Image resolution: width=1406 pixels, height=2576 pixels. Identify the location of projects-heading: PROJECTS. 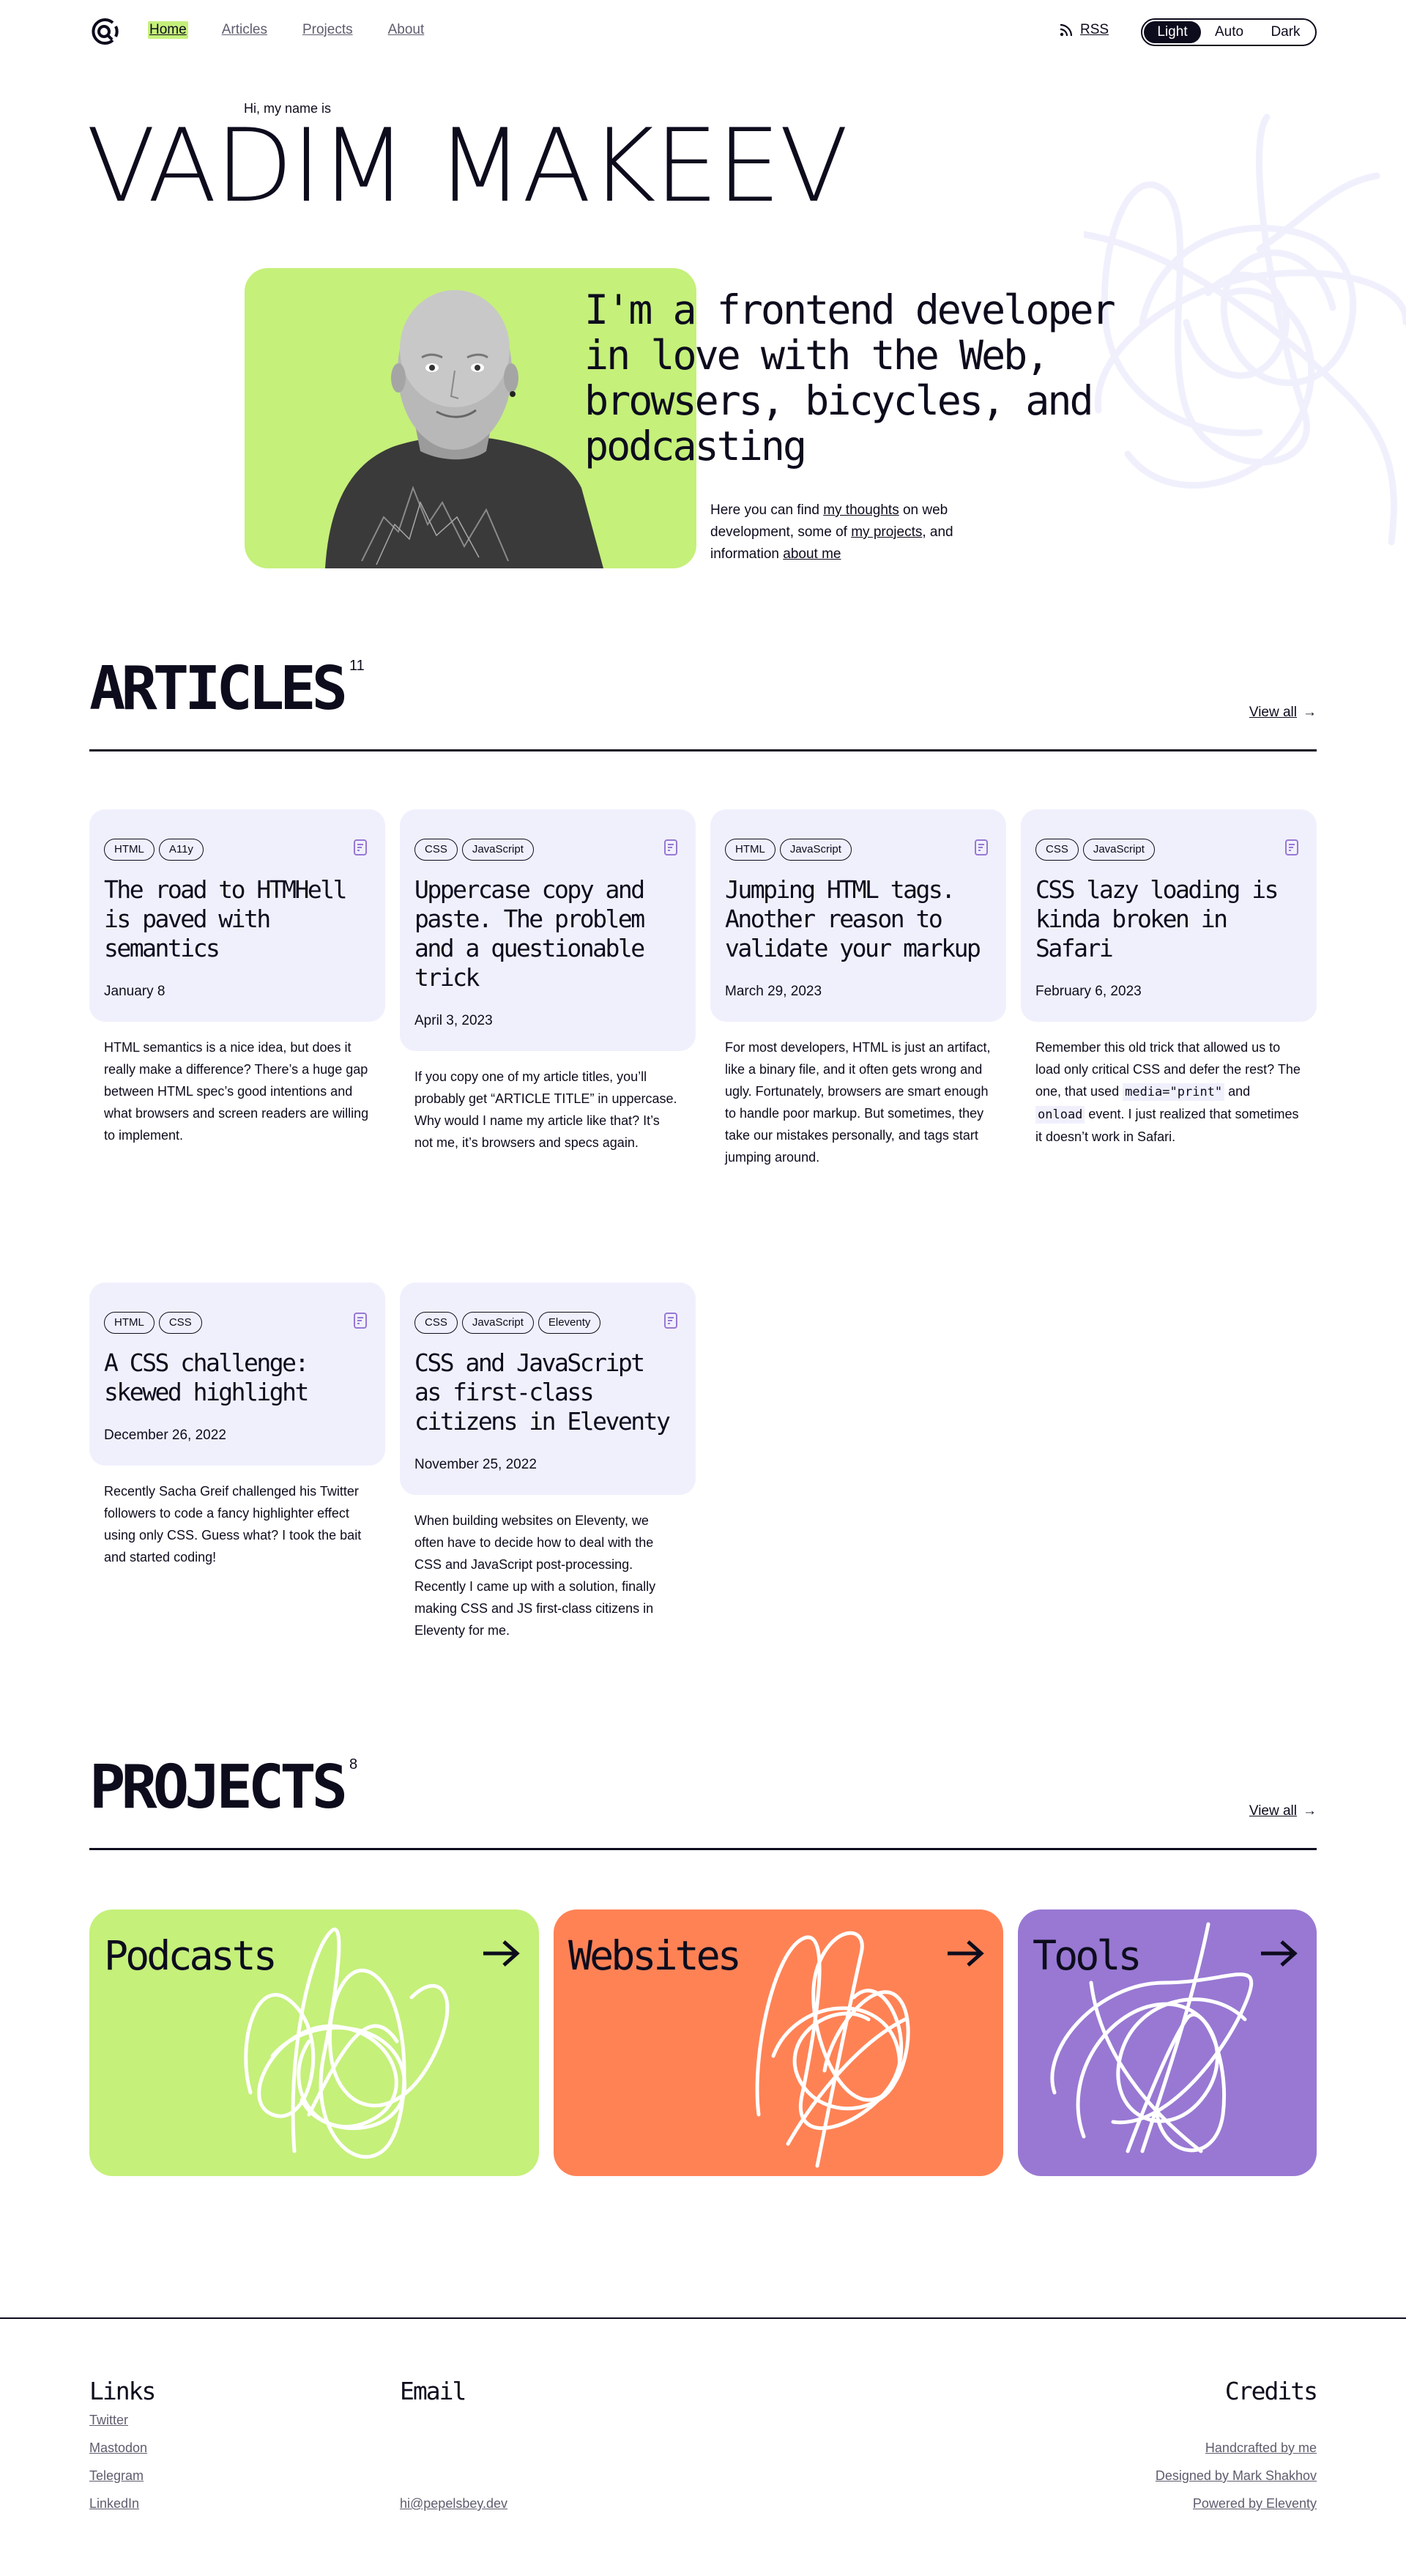
(218, 1787).